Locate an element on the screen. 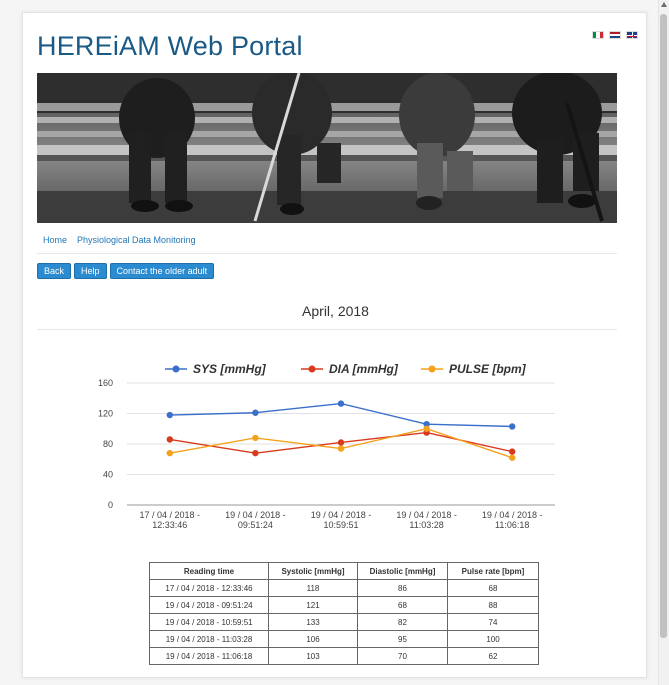 Image resolution: width=669 pixels, height=685 pixels. breadcrumb-divider is located at coordinates (327, 253).